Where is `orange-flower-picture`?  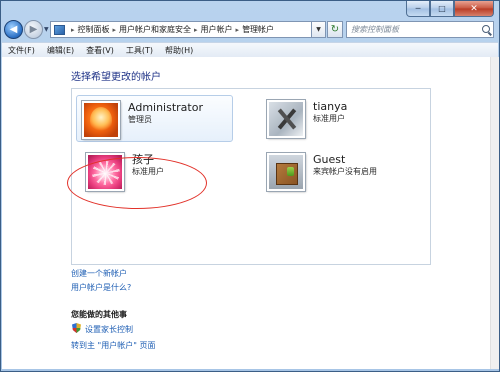
orange-flower-picture is located at coordinates (101, 120).